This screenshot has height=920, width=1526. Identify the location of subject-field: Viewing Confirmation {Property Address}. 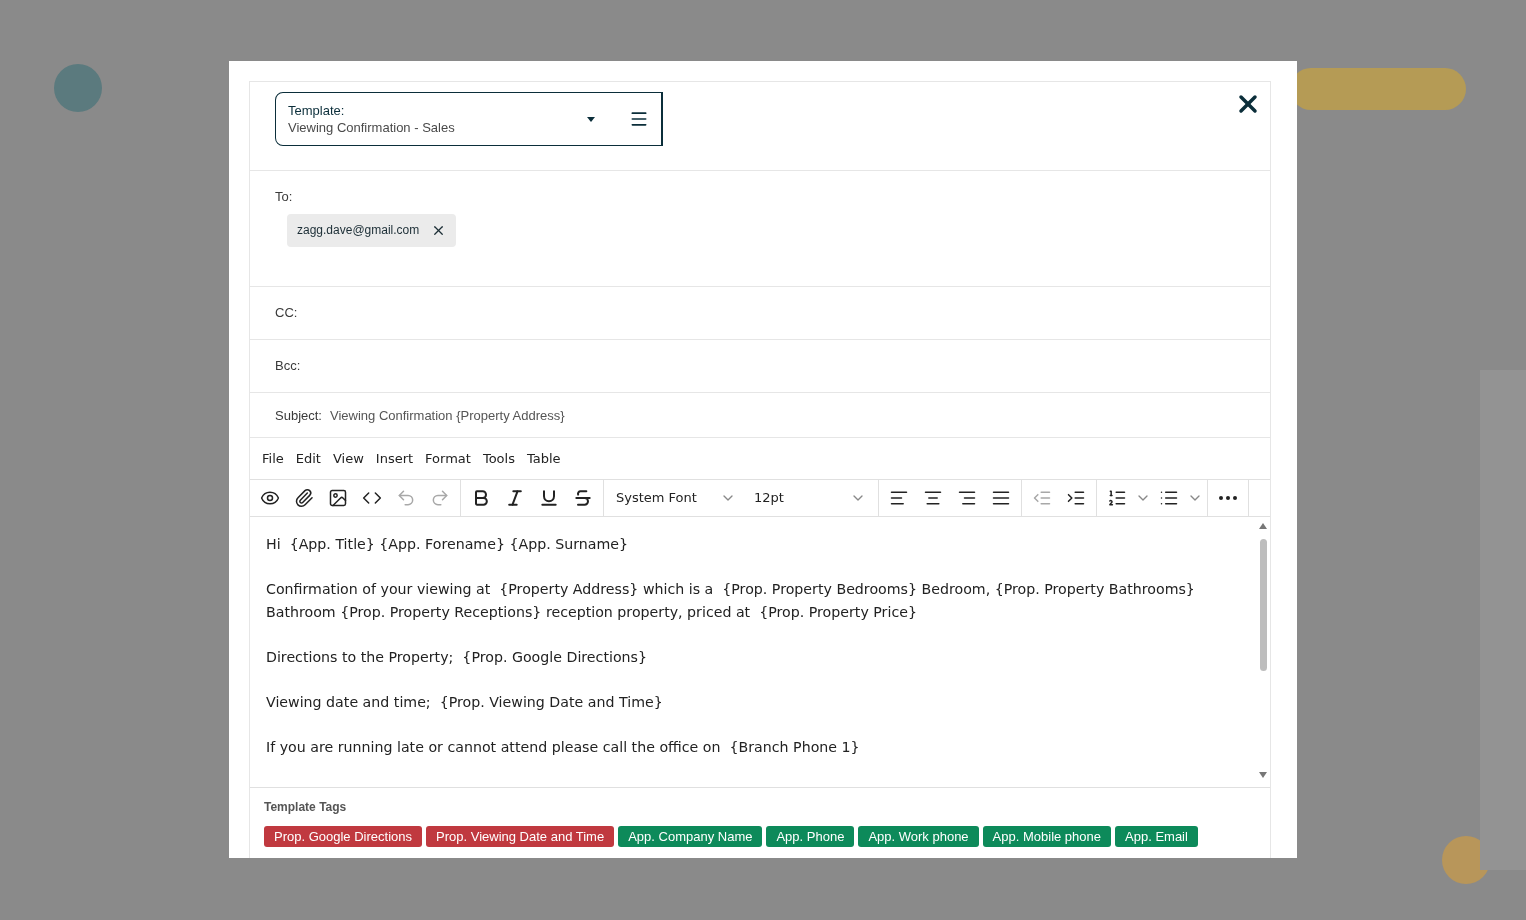
(447, 415).